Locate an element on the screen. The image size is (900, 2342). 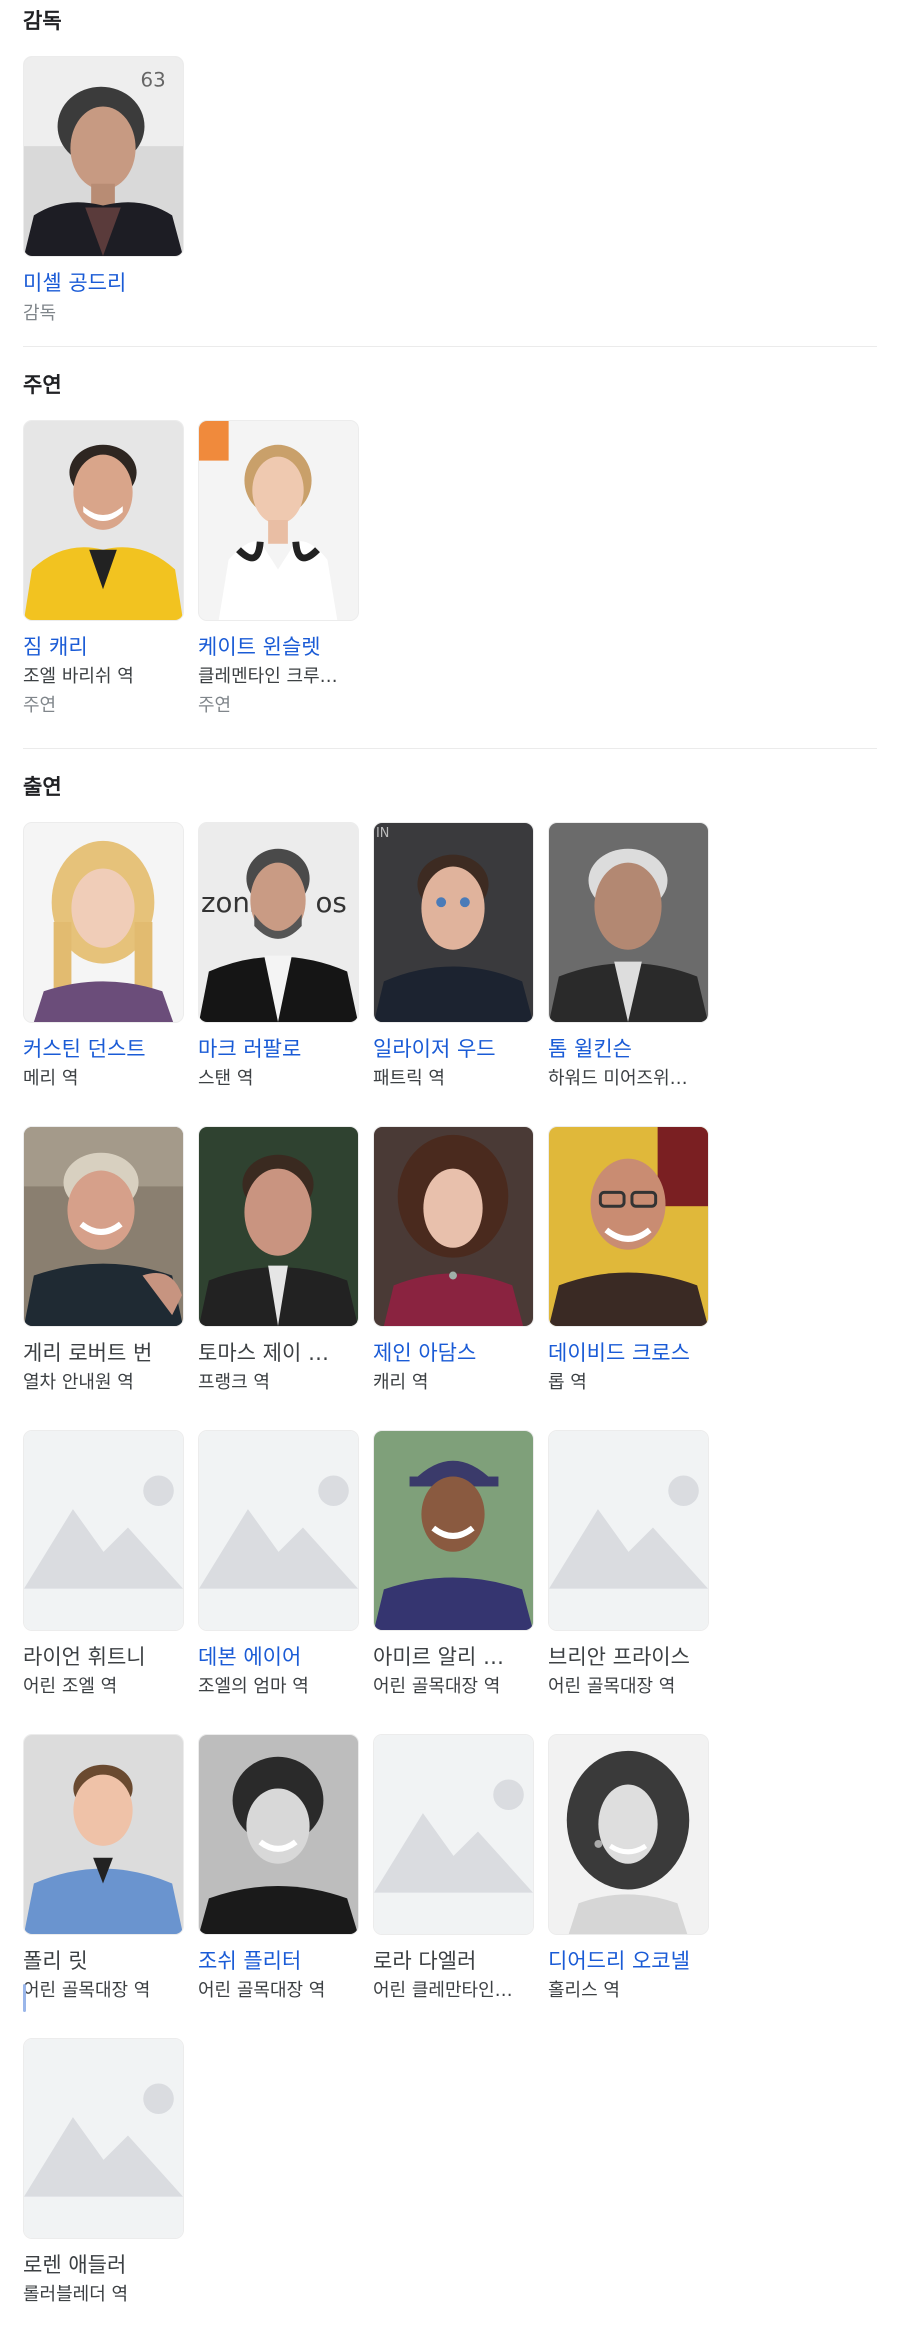
person-name: 케이트 윈슬렛 is located at coordinates (278, 647).